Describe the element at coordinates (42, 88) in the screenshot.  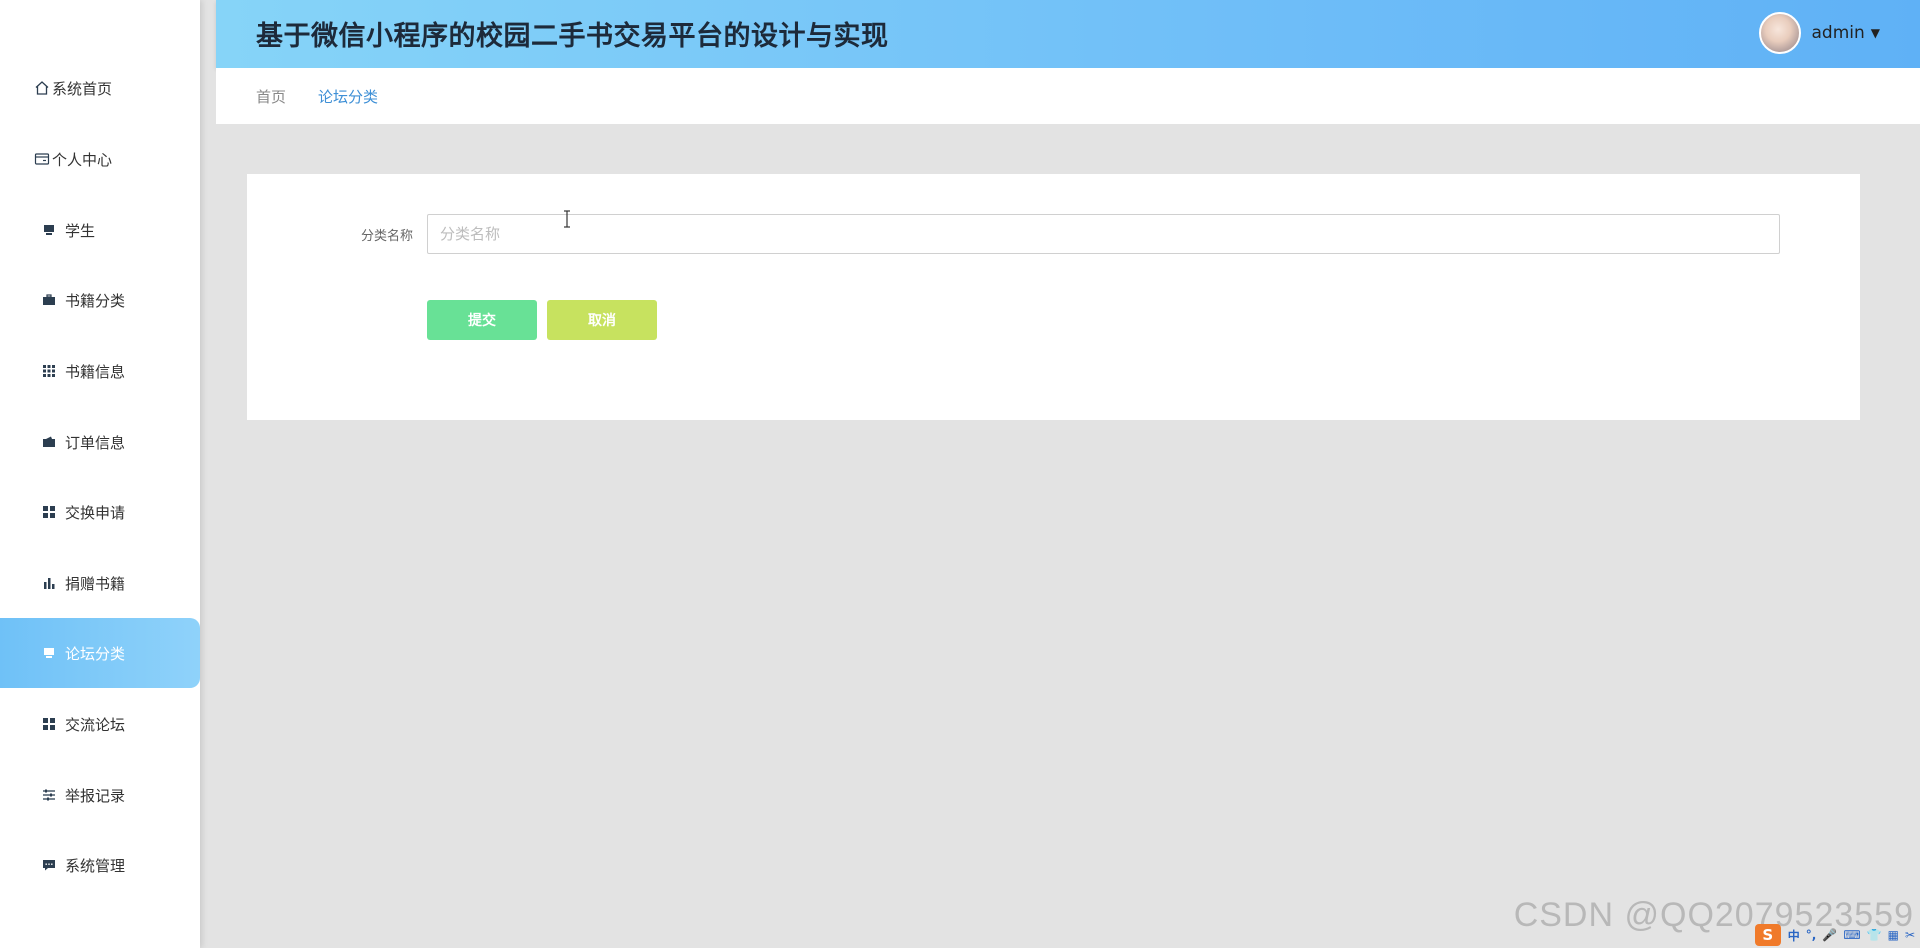
I see `home-icon` at that location.